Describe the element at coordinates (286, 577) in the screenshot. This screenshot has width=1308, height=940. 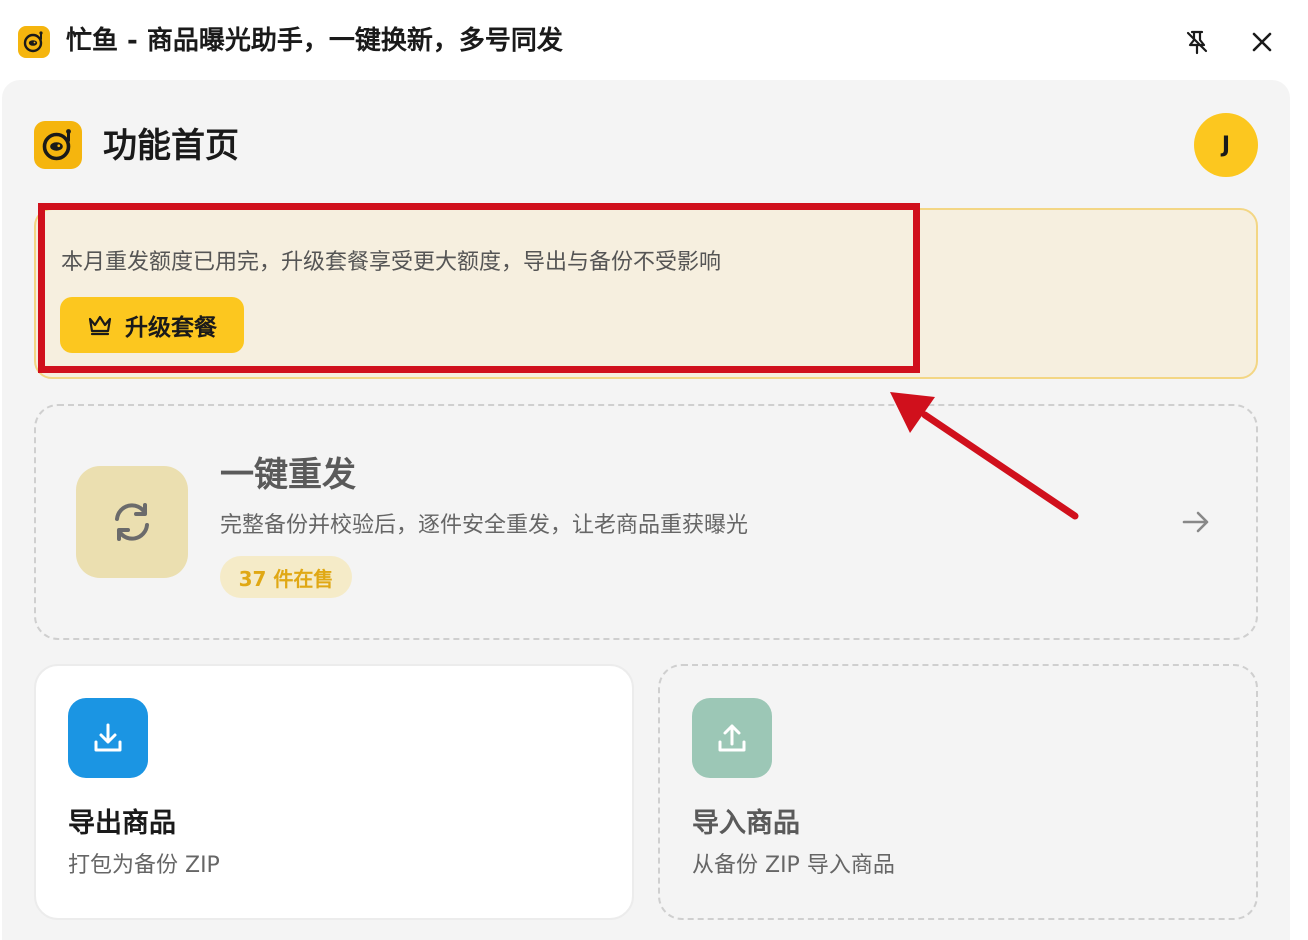
I see `on-sale-count-badge: 37 件在售` at that location.